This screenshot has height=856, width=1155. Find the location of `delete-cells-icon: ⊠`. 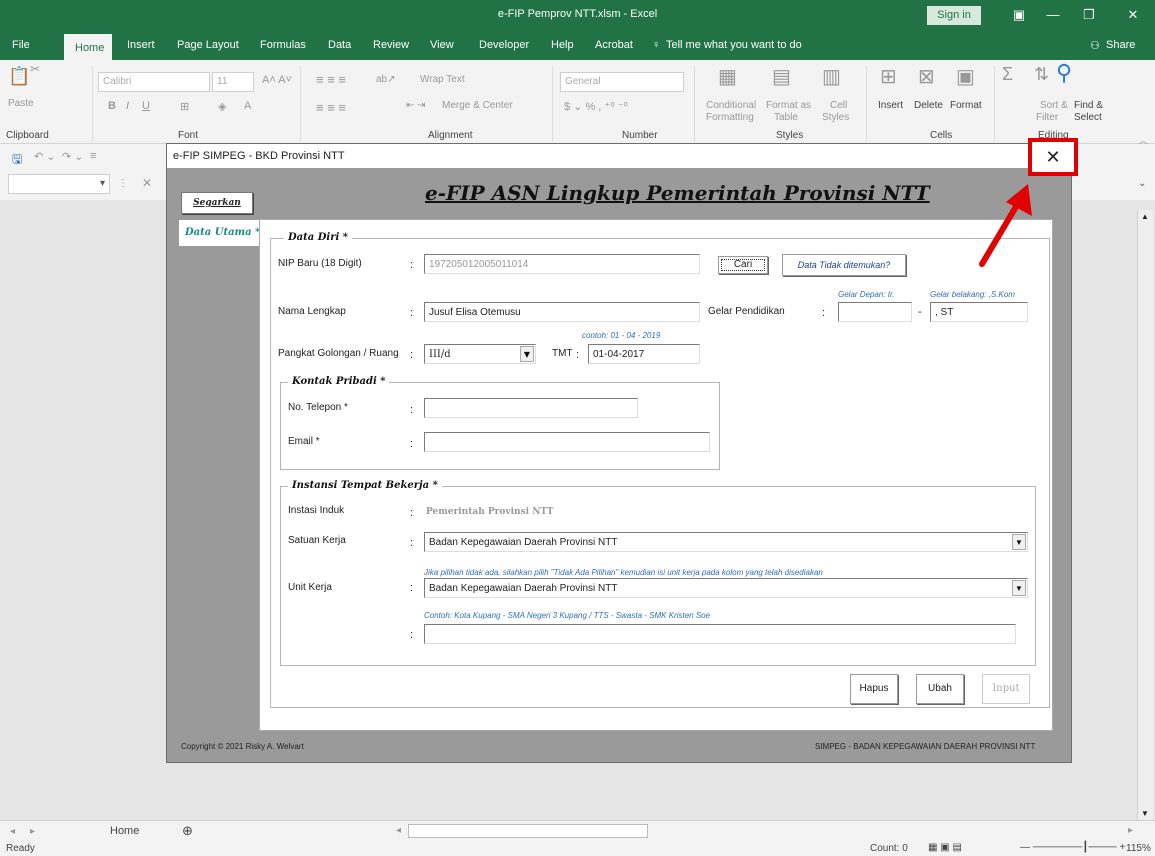

delete-cells-icon: ⊠ is located at coordinates (926, 76).